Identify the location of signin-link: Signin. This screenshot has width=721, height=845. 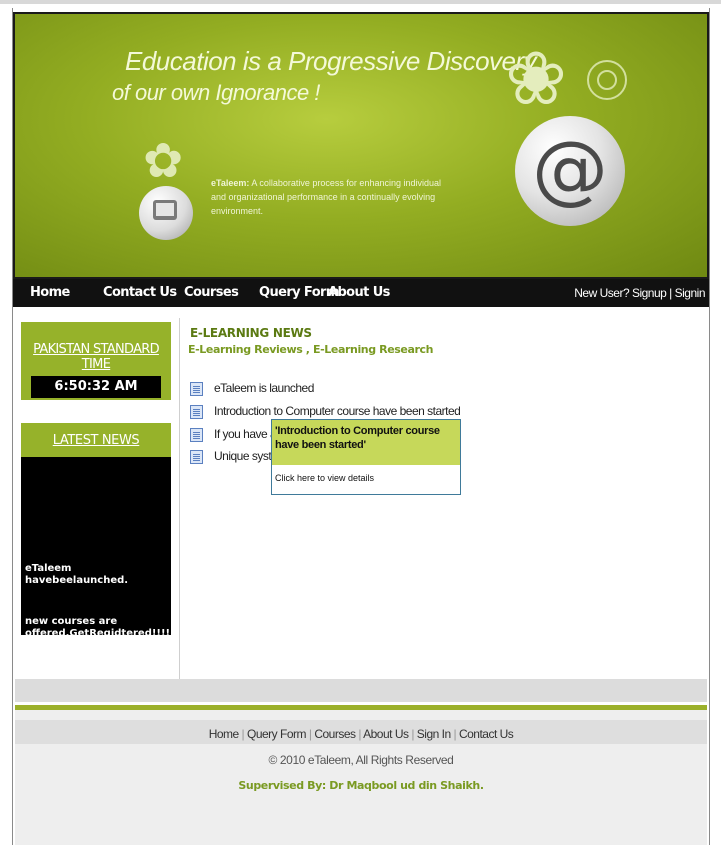
(690, 293).